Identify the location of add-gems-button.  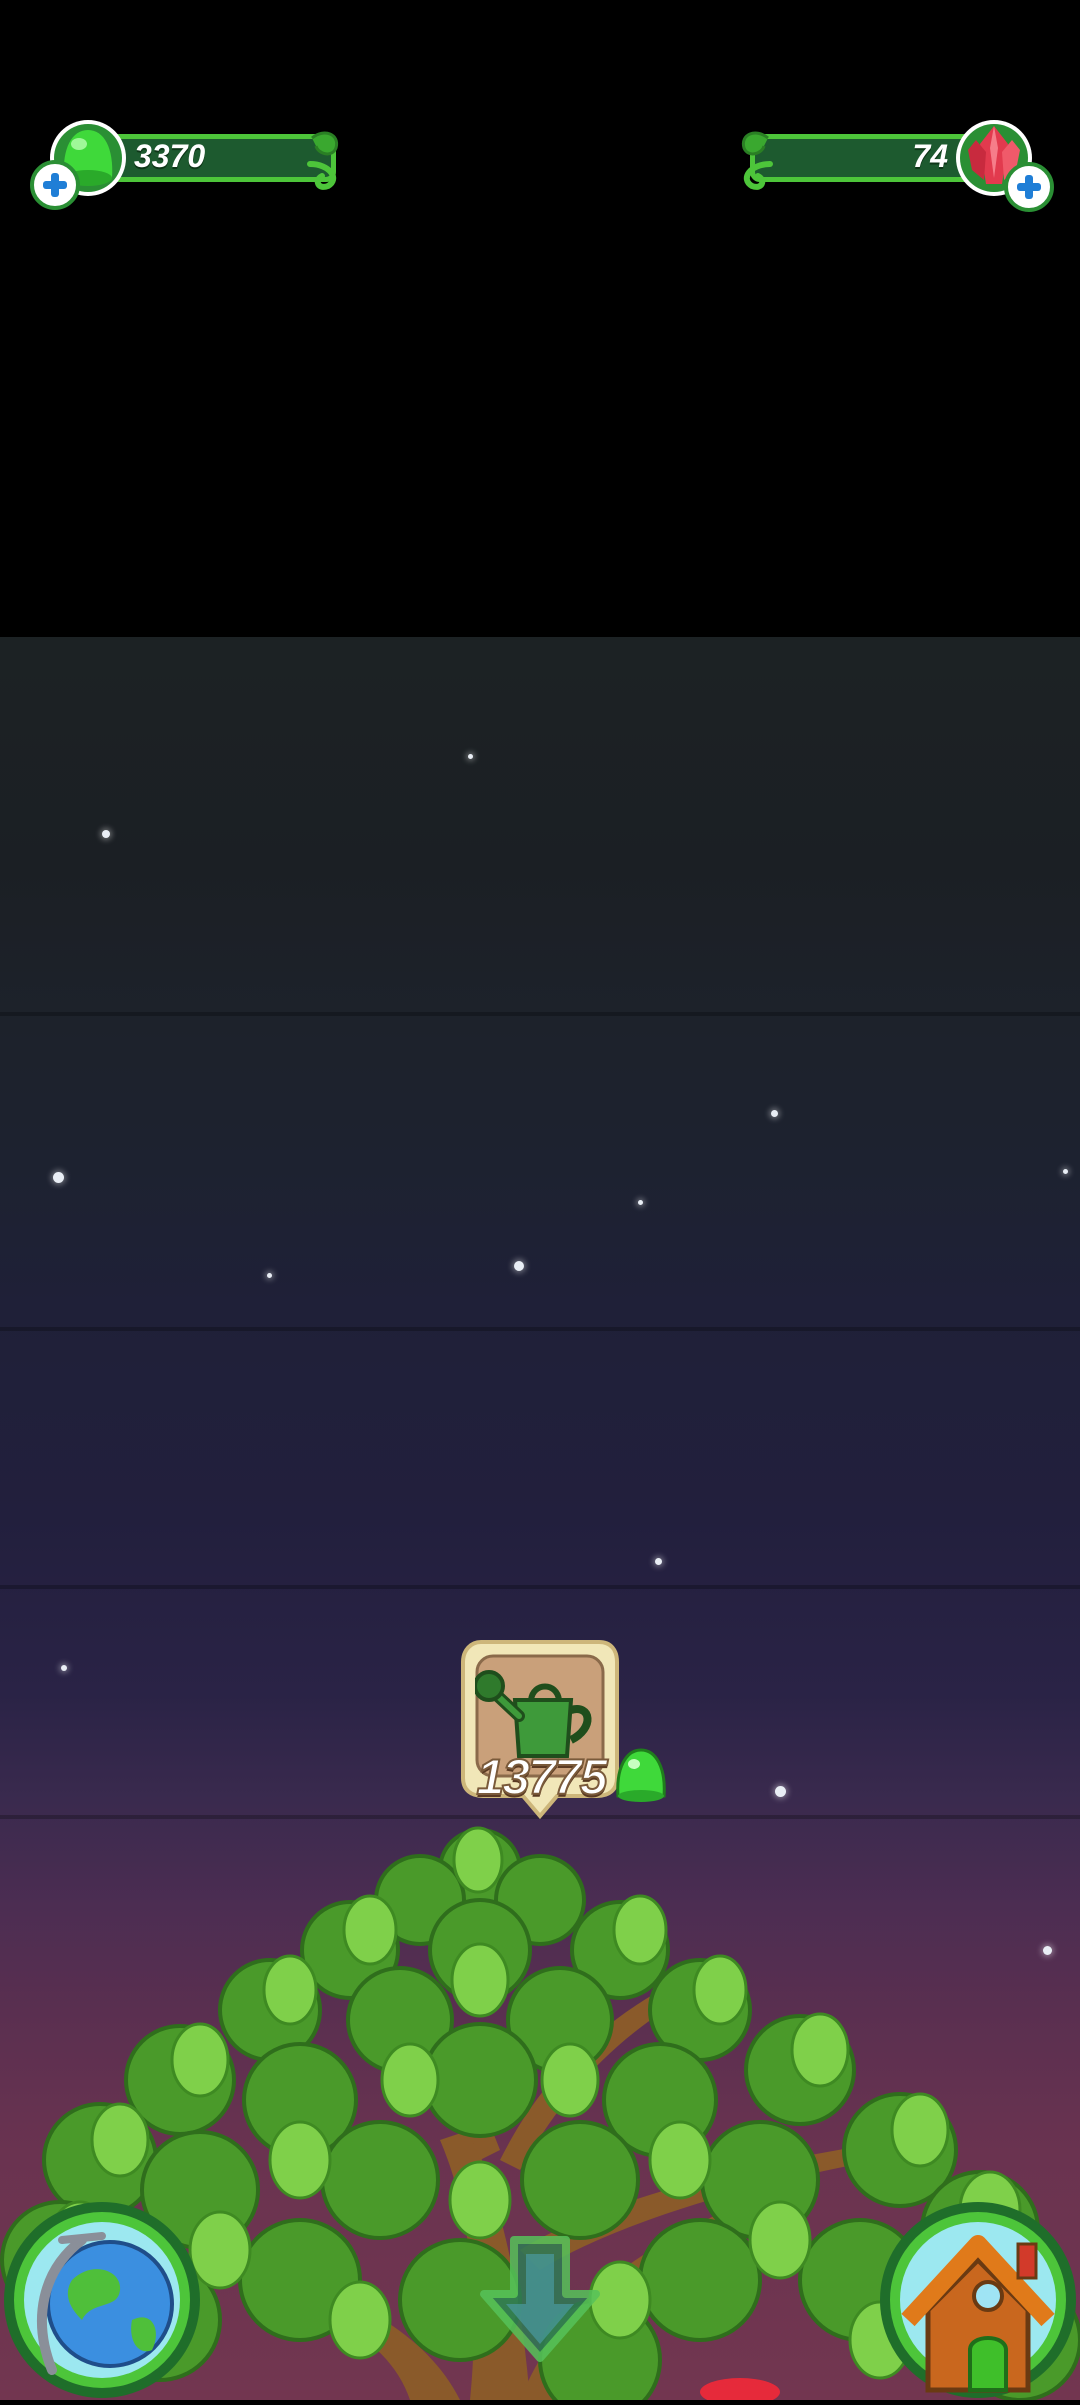
(1029, 187).